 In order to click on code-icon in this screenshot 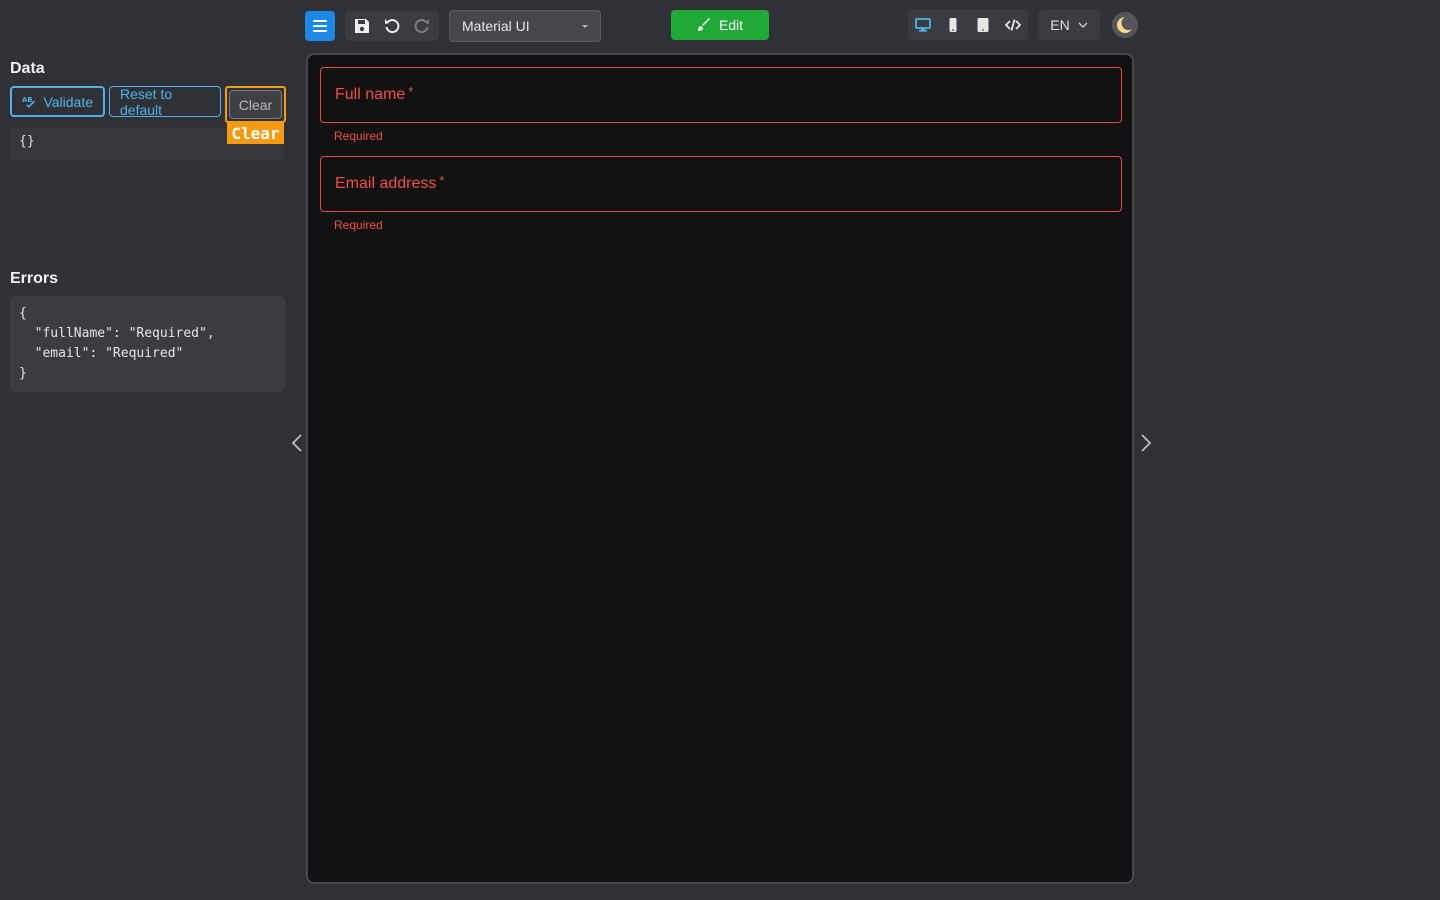, I will do `click(1013, 25)`.